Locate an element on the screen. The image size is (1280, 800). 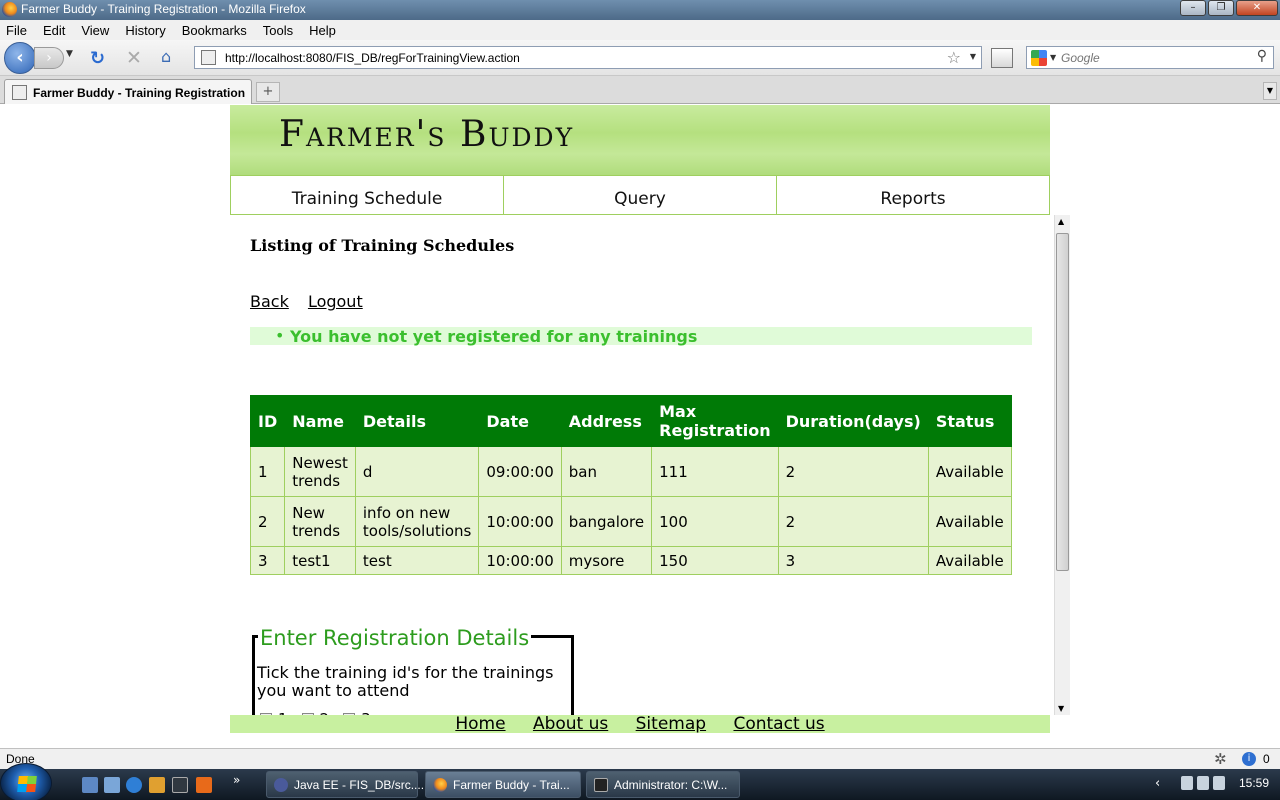
cell-name: New trends is located at coordinates (320, 521).